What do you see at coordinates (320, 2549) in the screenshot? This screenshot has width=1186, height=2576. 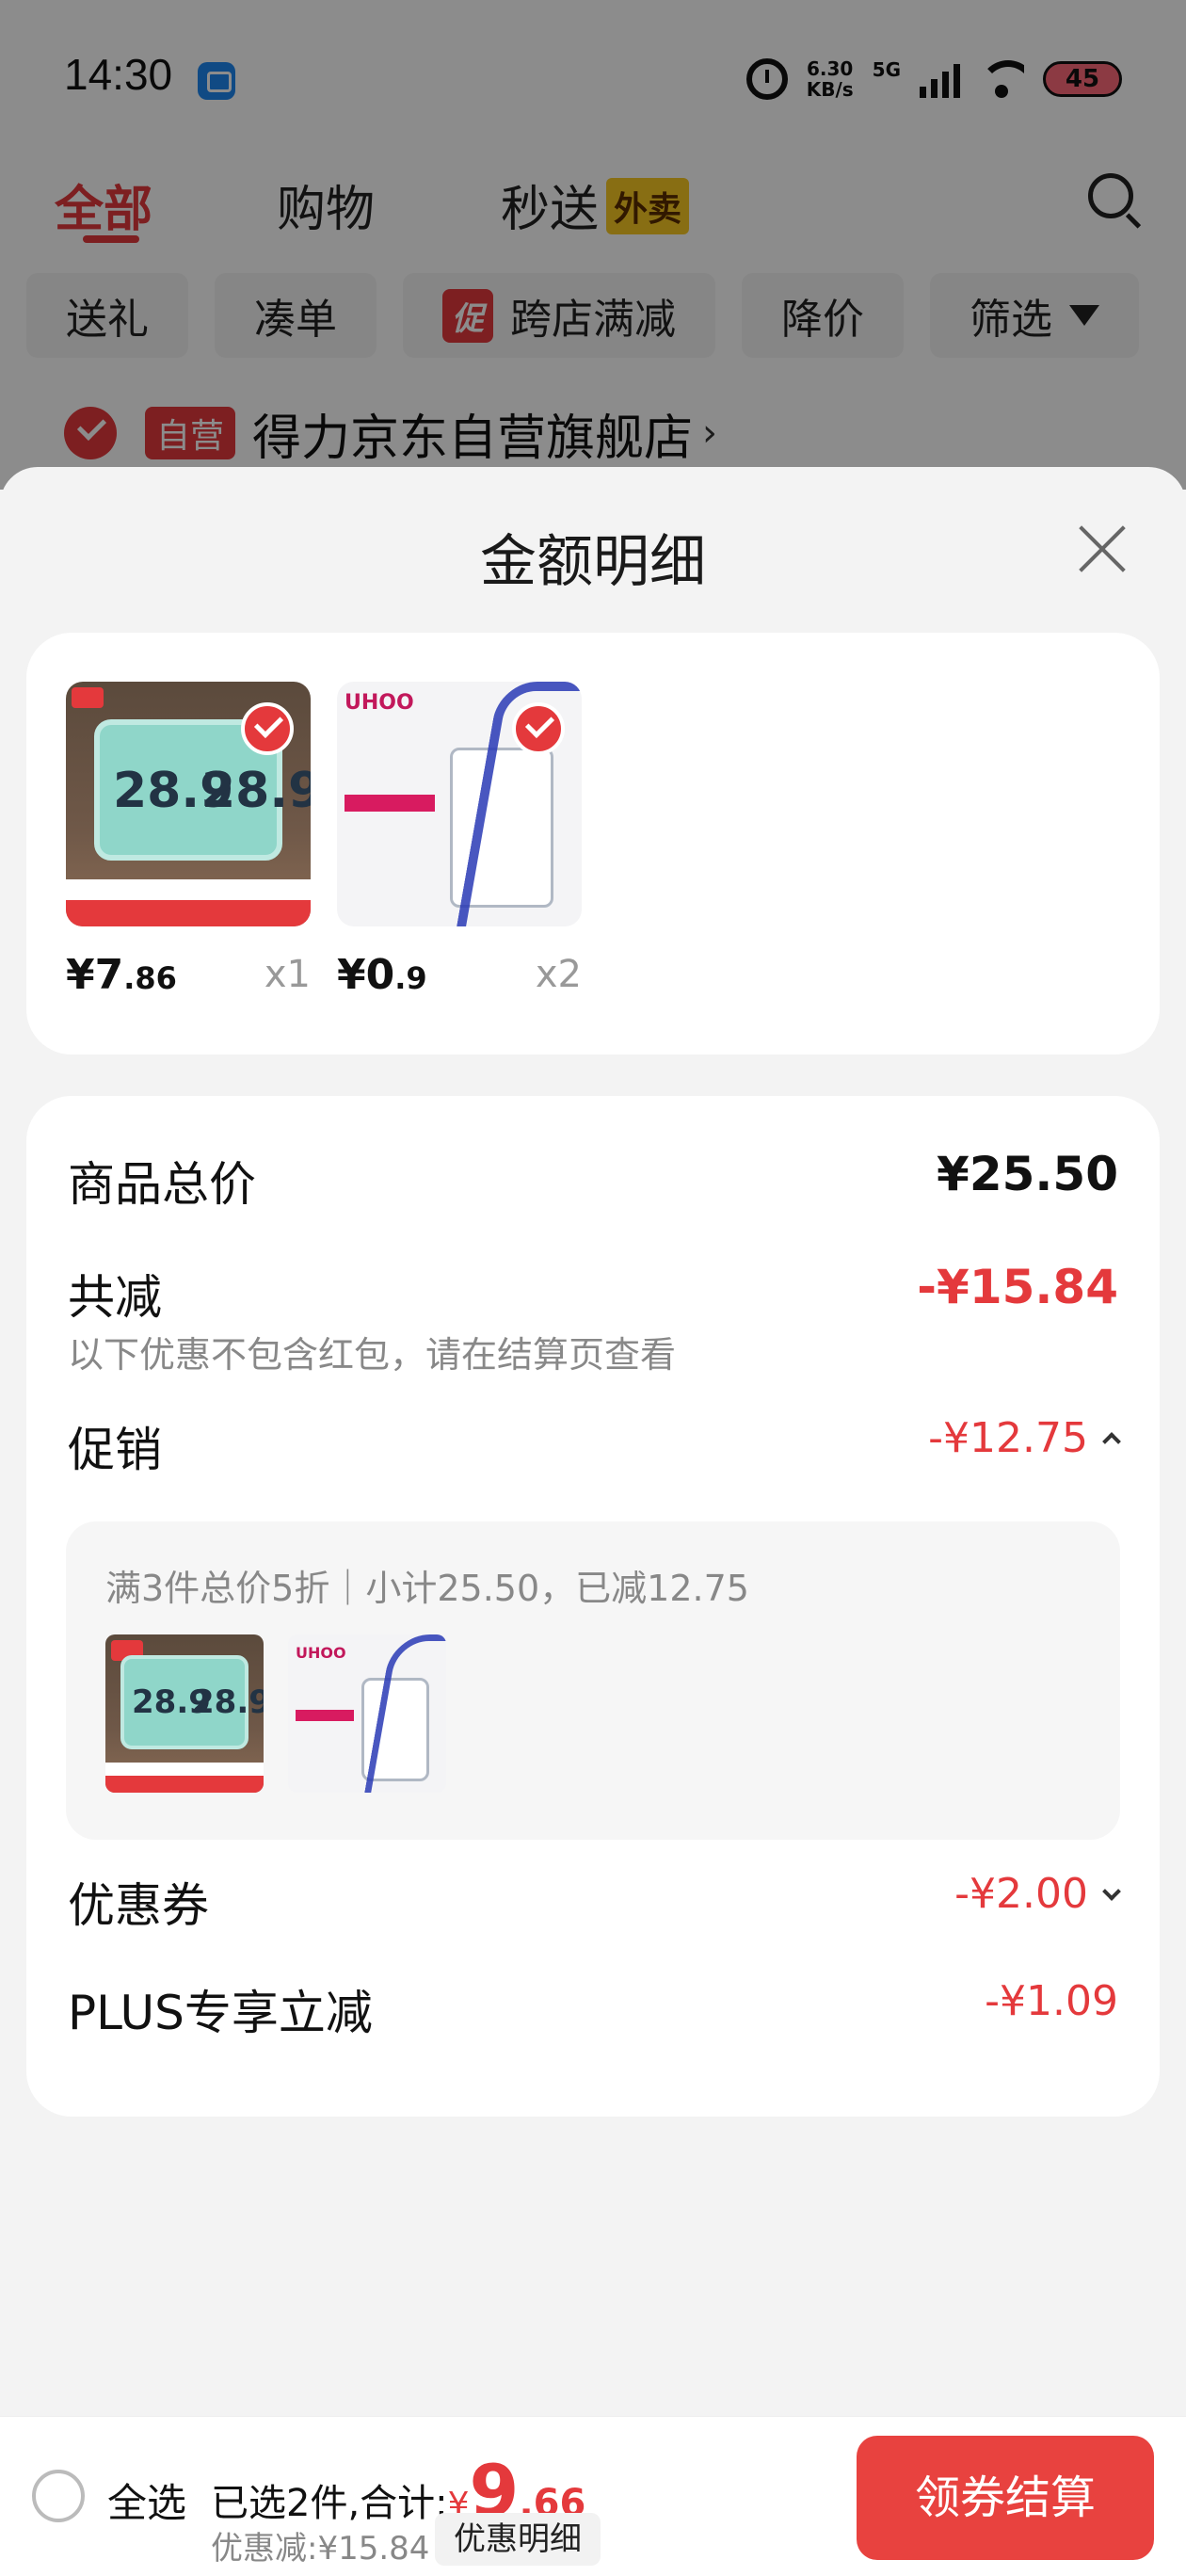 I see `discount-summary: 优惠减:¥15.84` at bounding box center [320, 2549].